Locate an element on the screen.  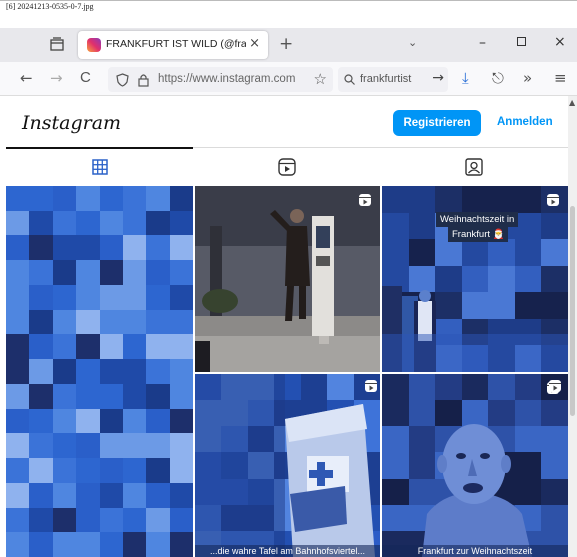
post-overlay-text: Weihnachtszeit in Frankfurt 🎅 is located at coordinates (477, 227).